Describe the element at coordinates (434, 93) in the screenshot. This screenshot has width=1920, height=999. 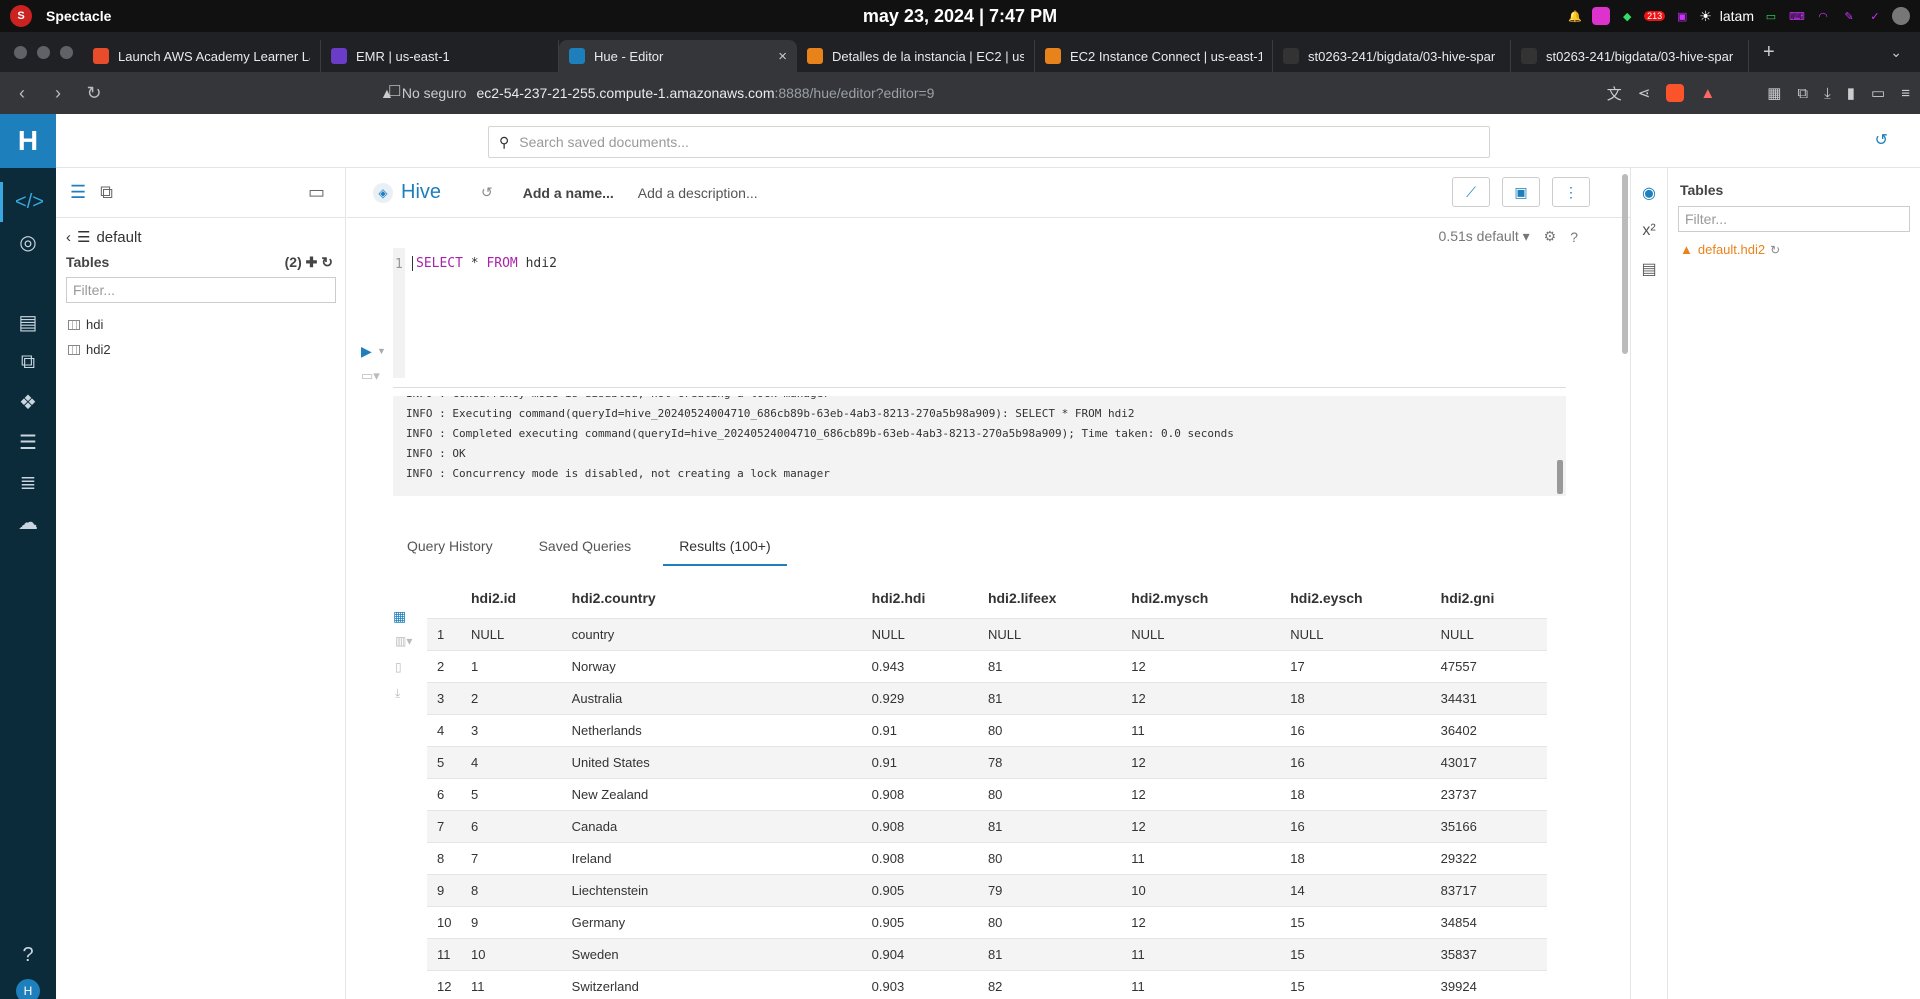
I see `security-label: No seguro` at that location.